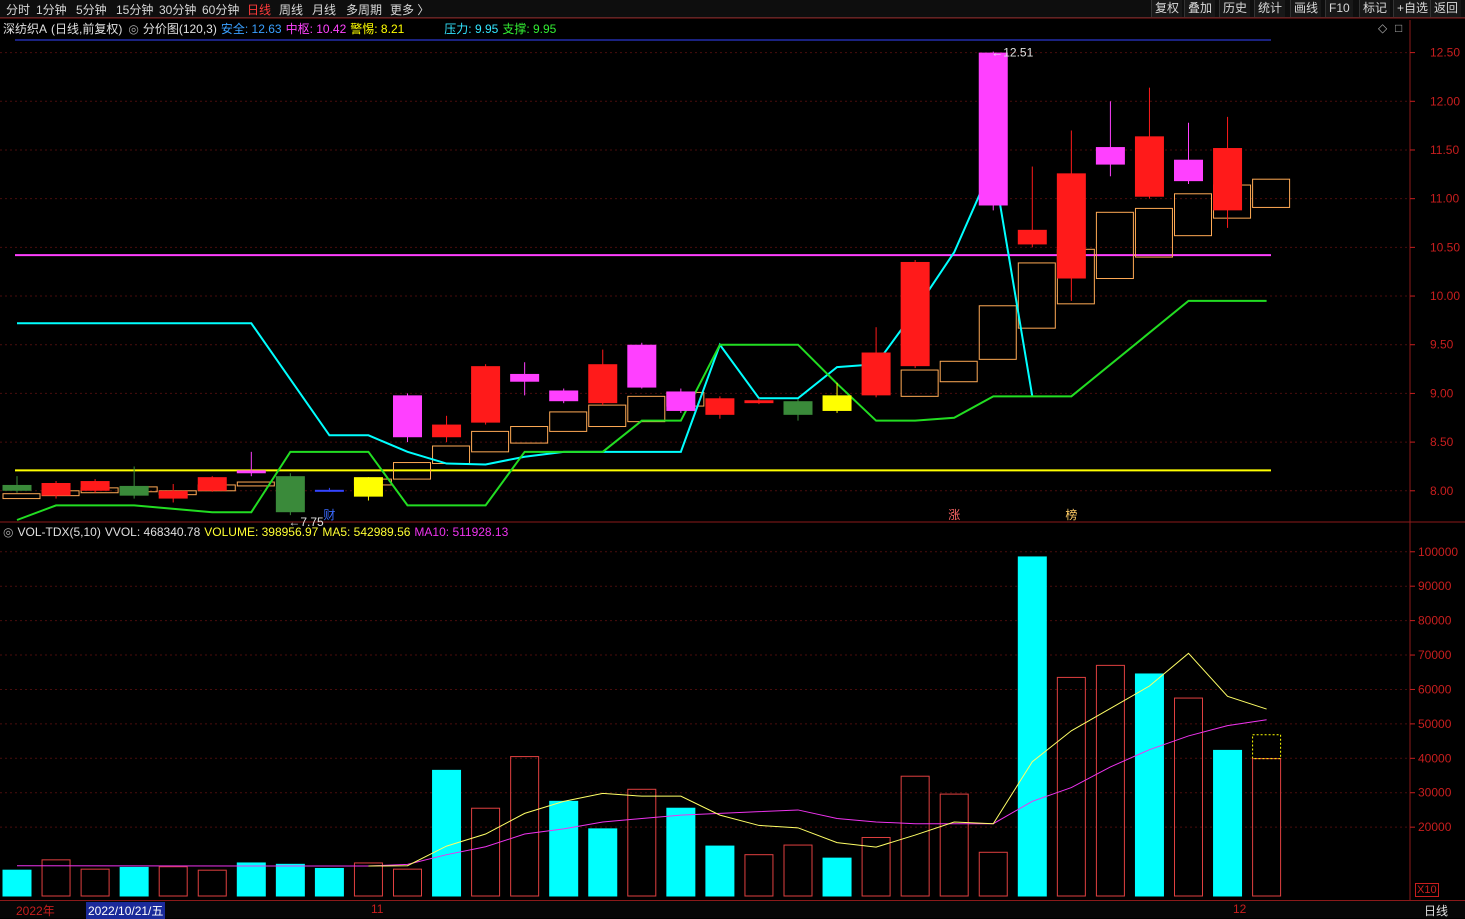  What do you see at coordinates (1435, 724) in the screenshot?
I see `volume-tick-label-5: 50000` at bounding box center [1435, 724].